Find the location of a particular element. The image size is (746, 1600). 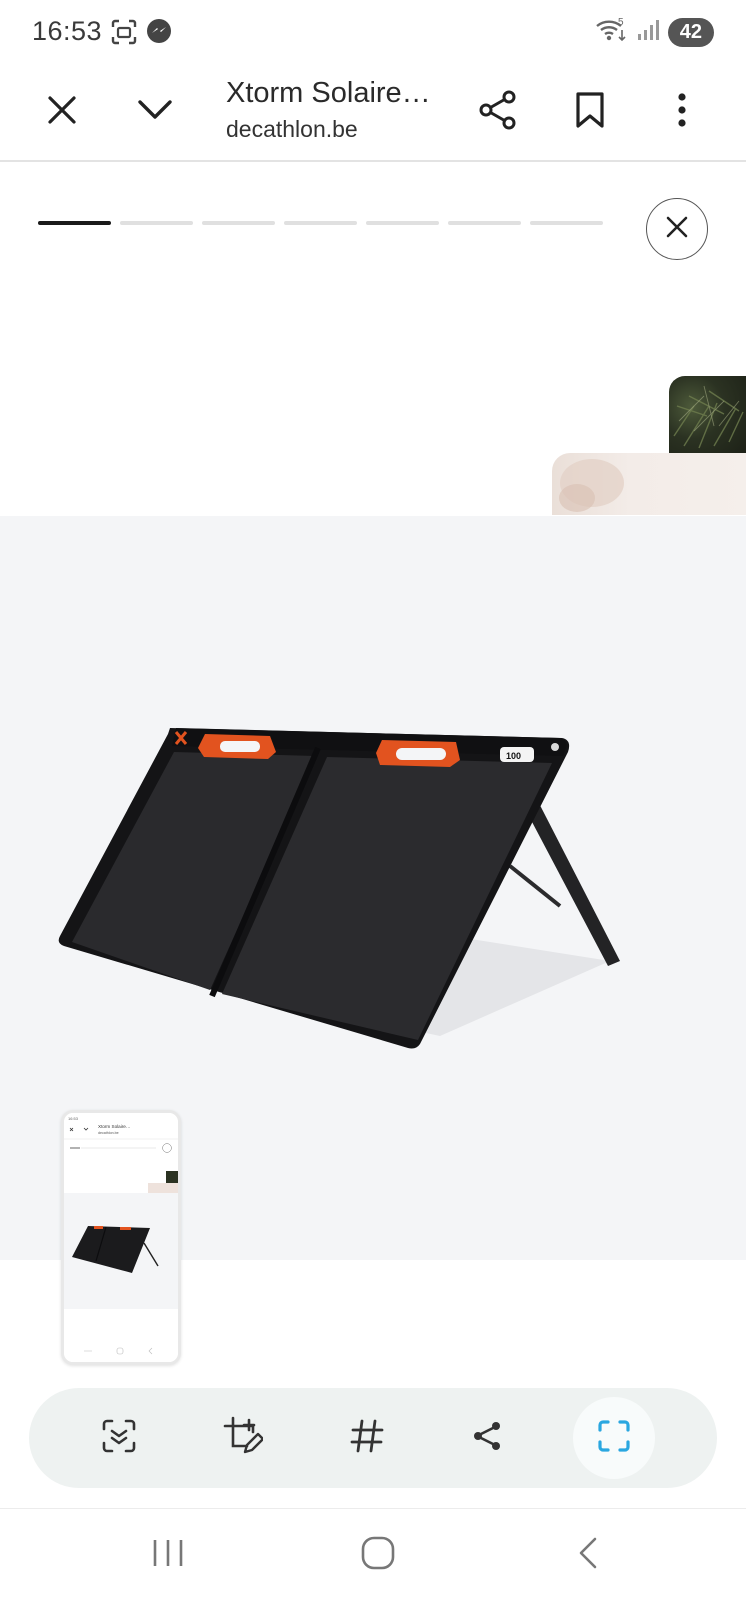

recents-button is located at coordinates (168, 1555).